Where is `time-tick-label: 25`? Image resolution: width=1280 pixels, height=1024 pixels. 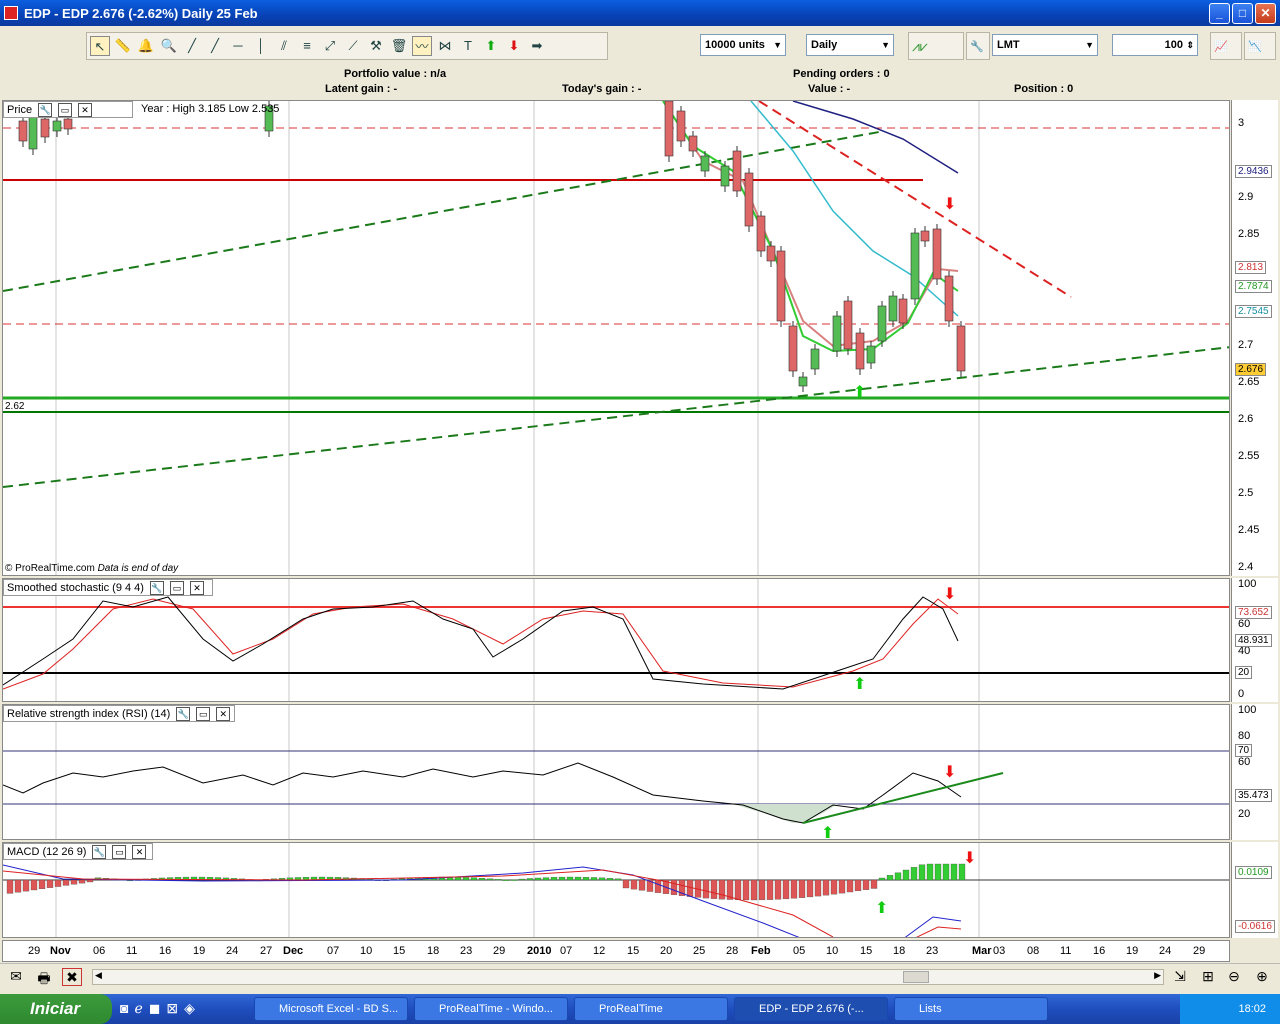 time-tick-label: 25 is located at coordinates (699, 951).